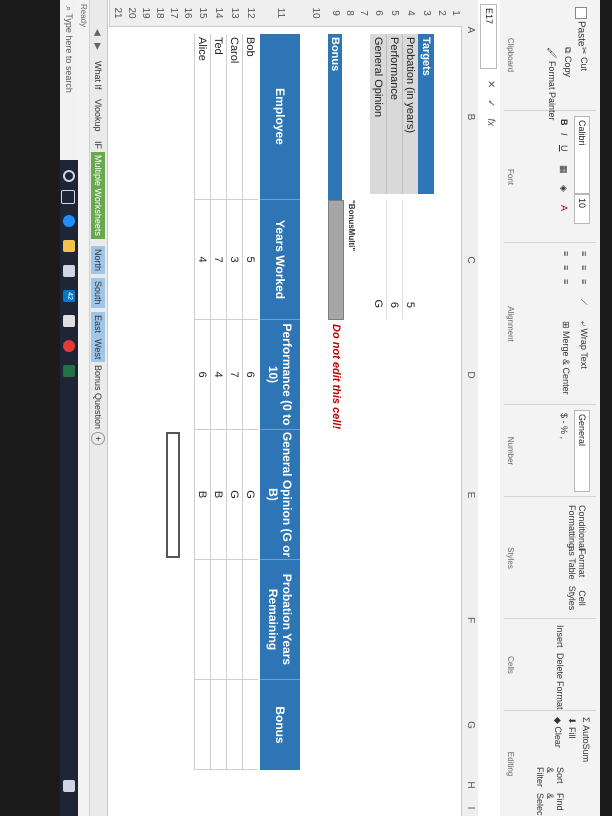 The image size is (612, 816). What do you see at coordinates (233, 13) in the screenshot?
I see `row-header: 13` at bounding box center [233, 13].